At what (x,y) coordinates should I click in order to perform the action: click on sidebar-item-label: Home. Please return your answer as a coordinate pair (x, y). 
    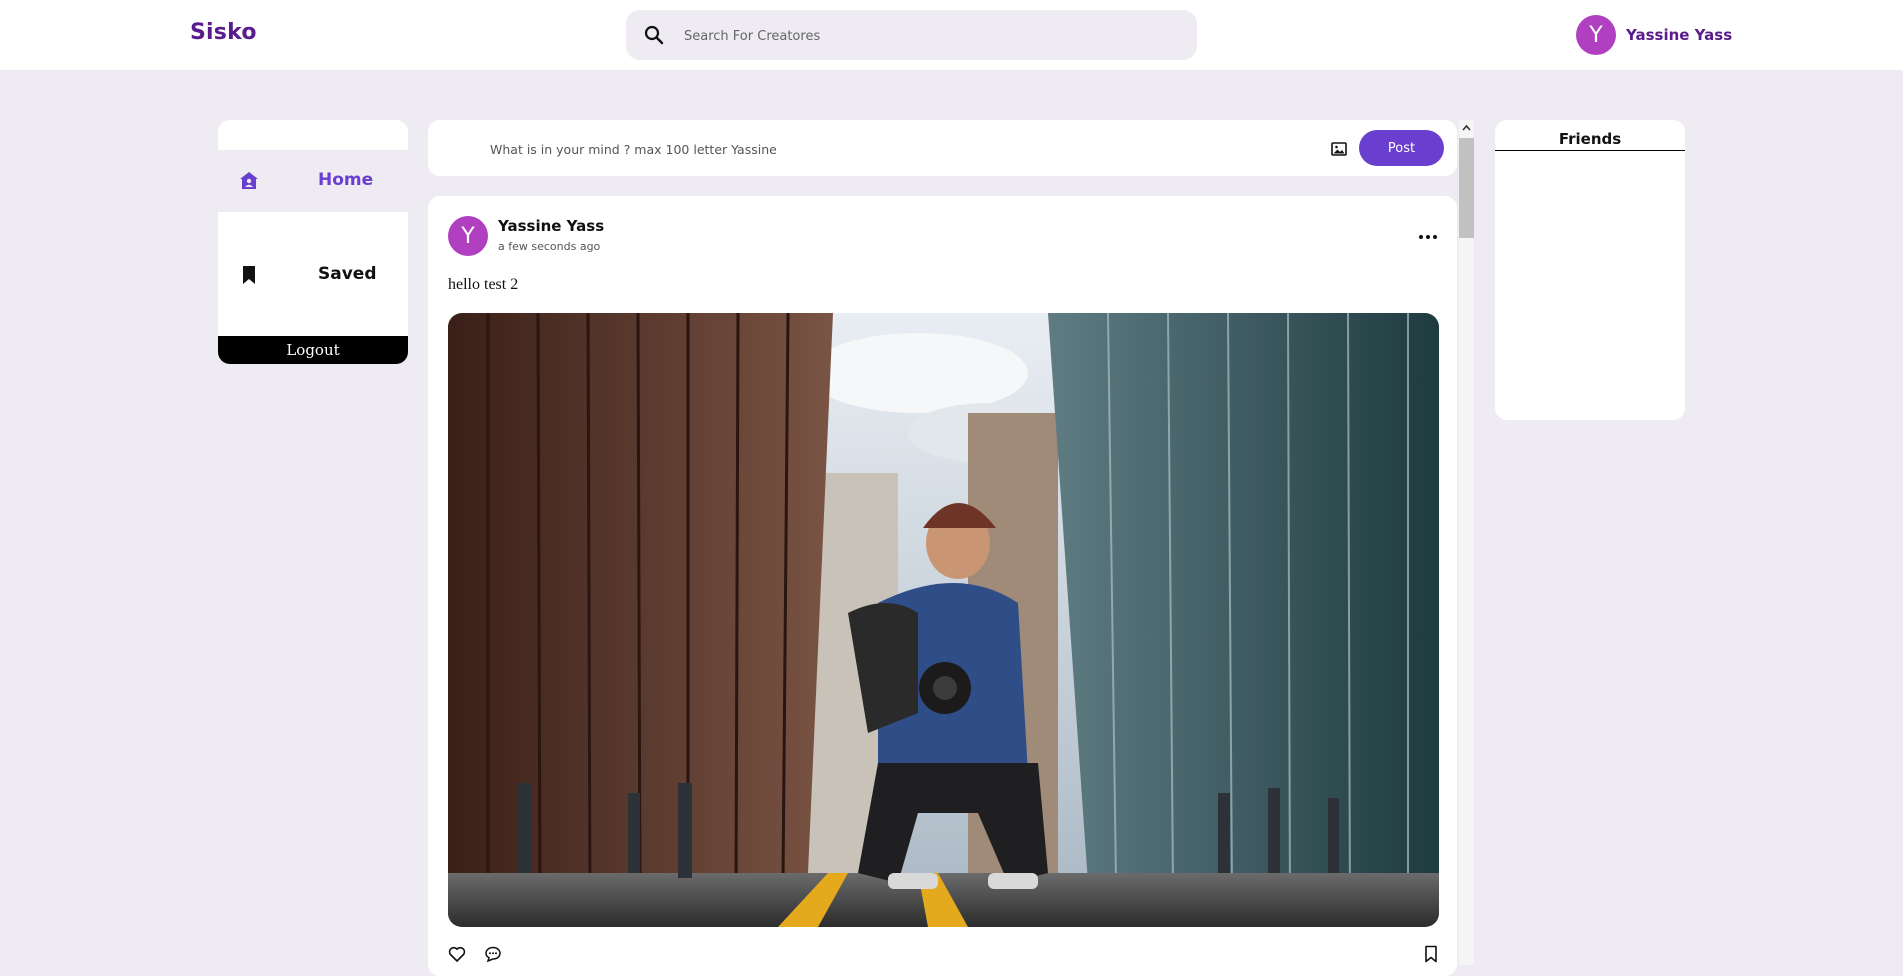
    Looking at the image, I should click on (346, 180).